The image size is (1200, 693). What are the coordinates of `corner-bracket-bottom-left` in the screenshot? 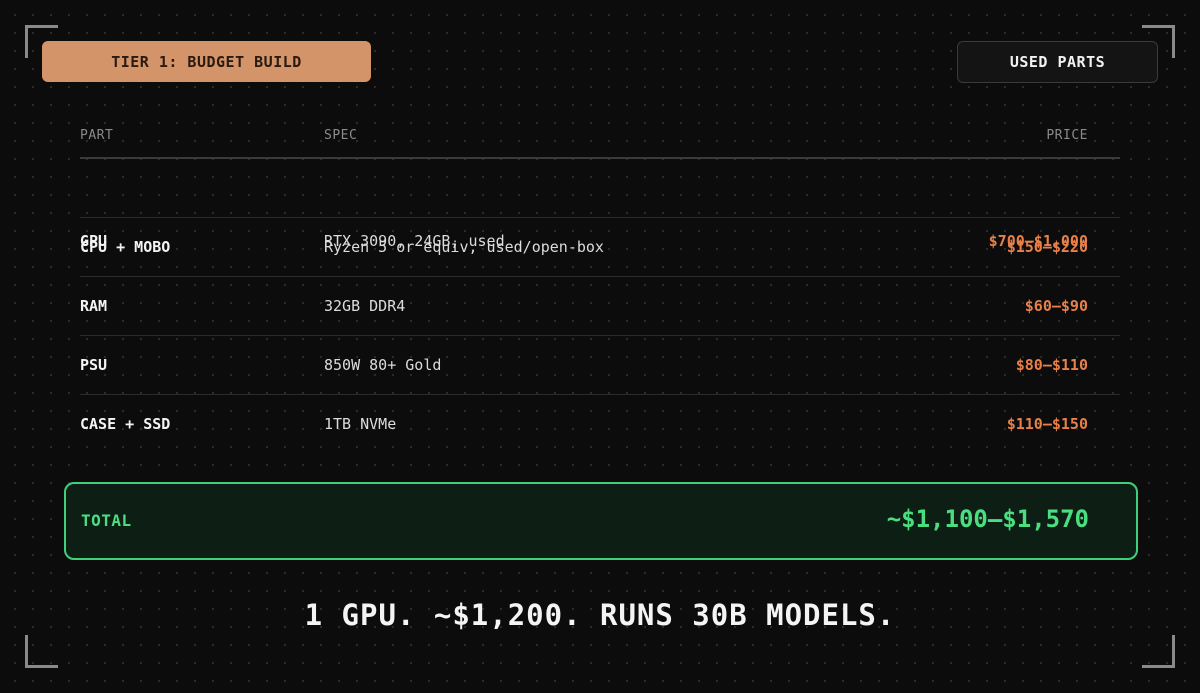 It's located at (41, 651).